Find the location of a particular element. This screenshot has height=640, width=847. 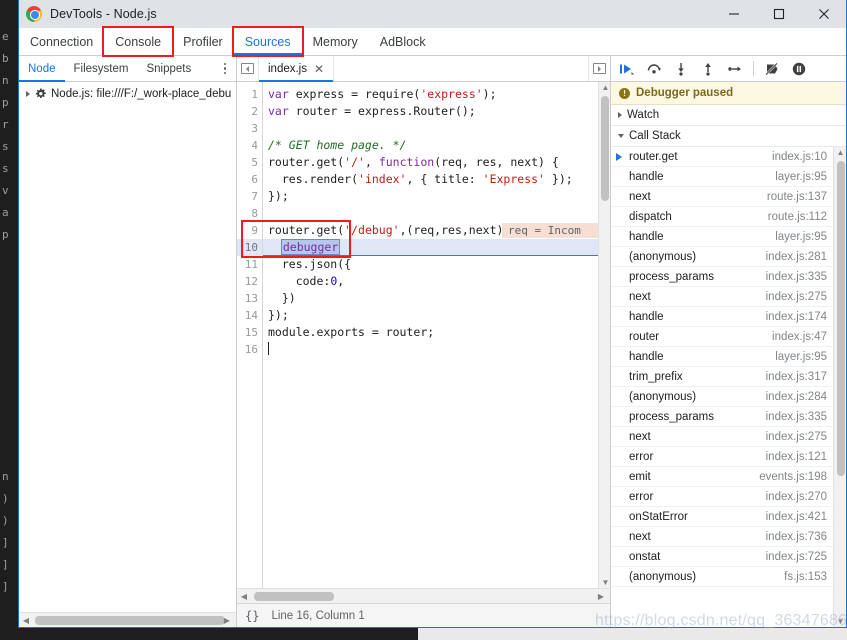

code-line: module.exports = router; is located at coordinates (436, 332).